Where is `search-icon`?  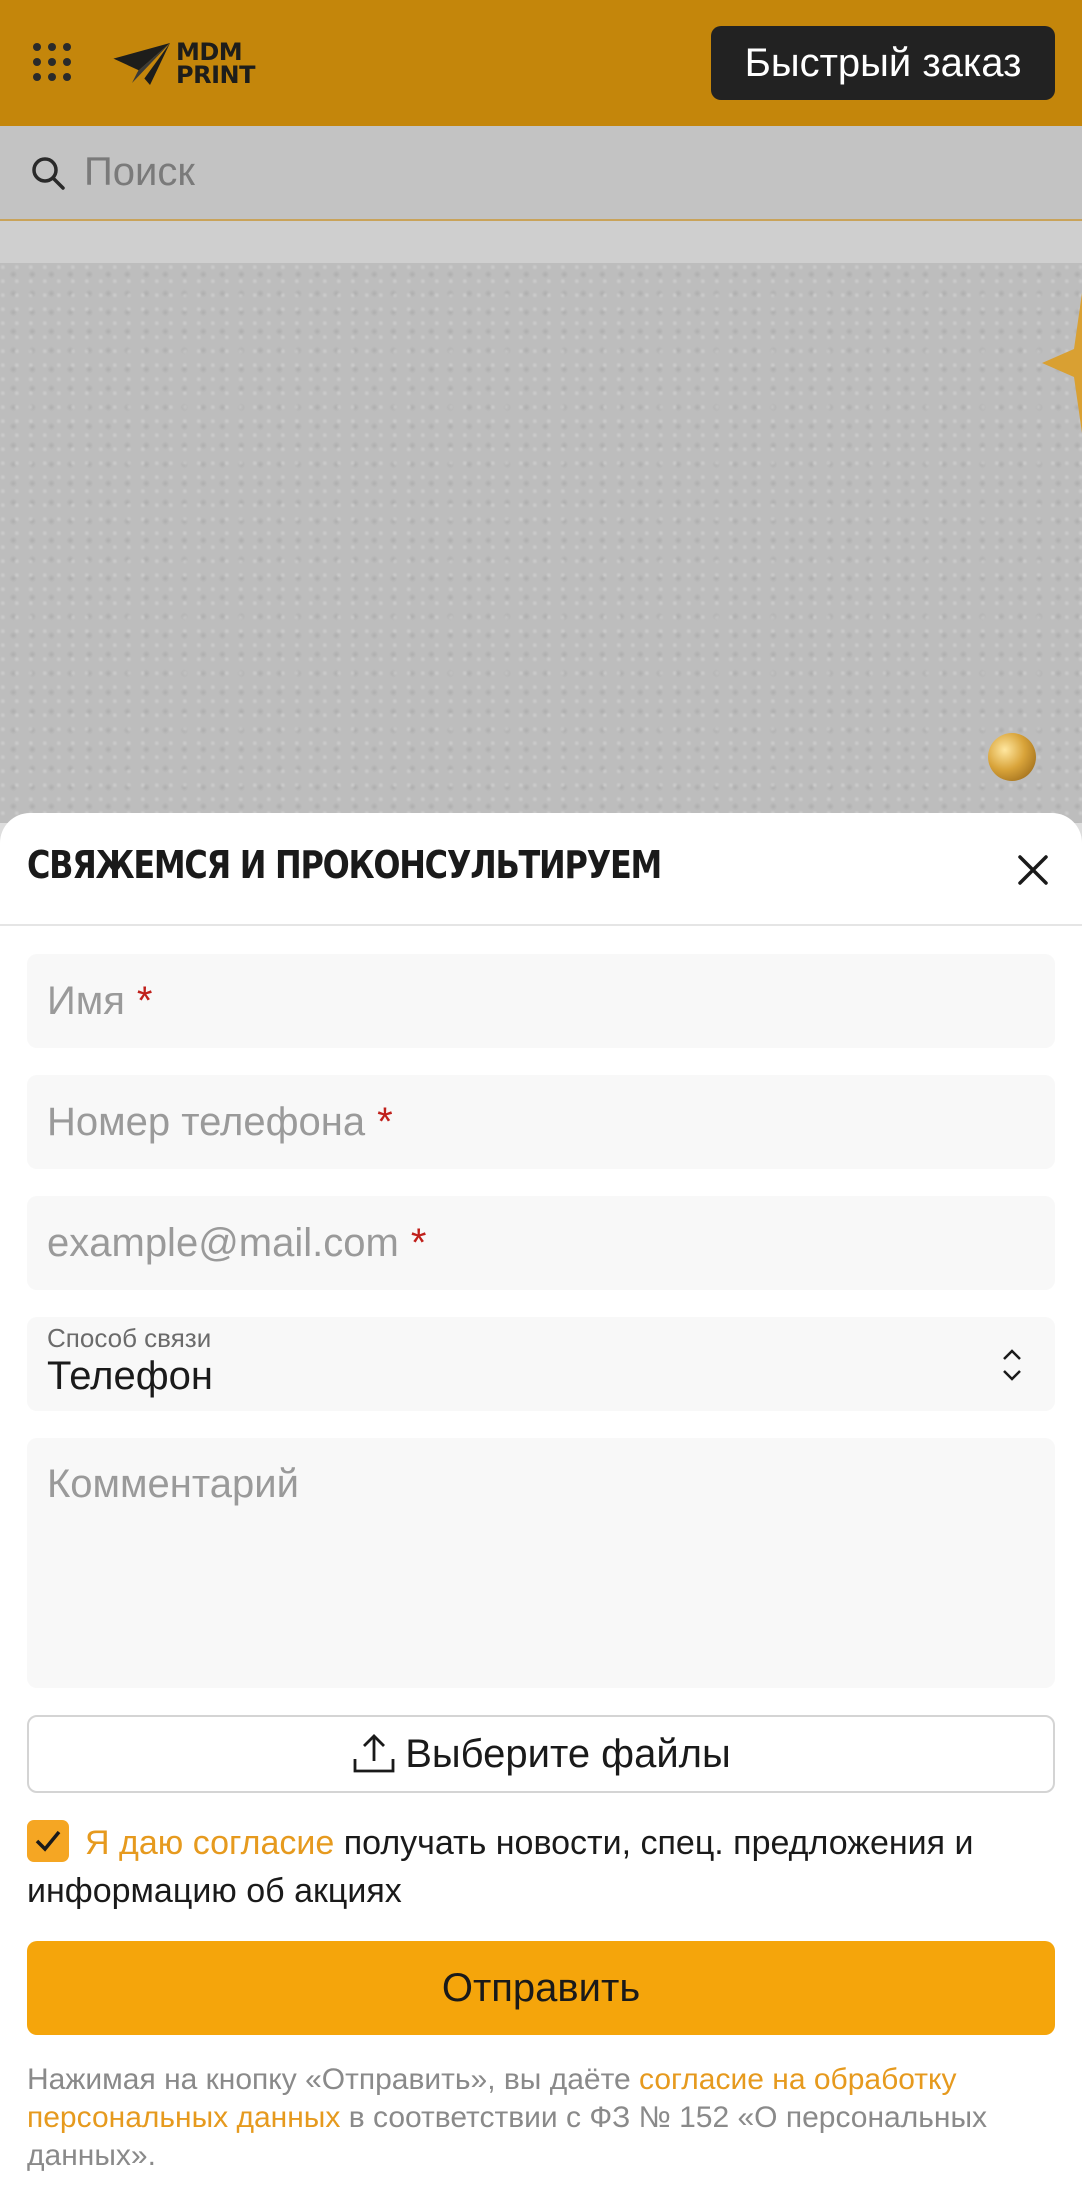 search-icon is located at coordinates (48, 173).